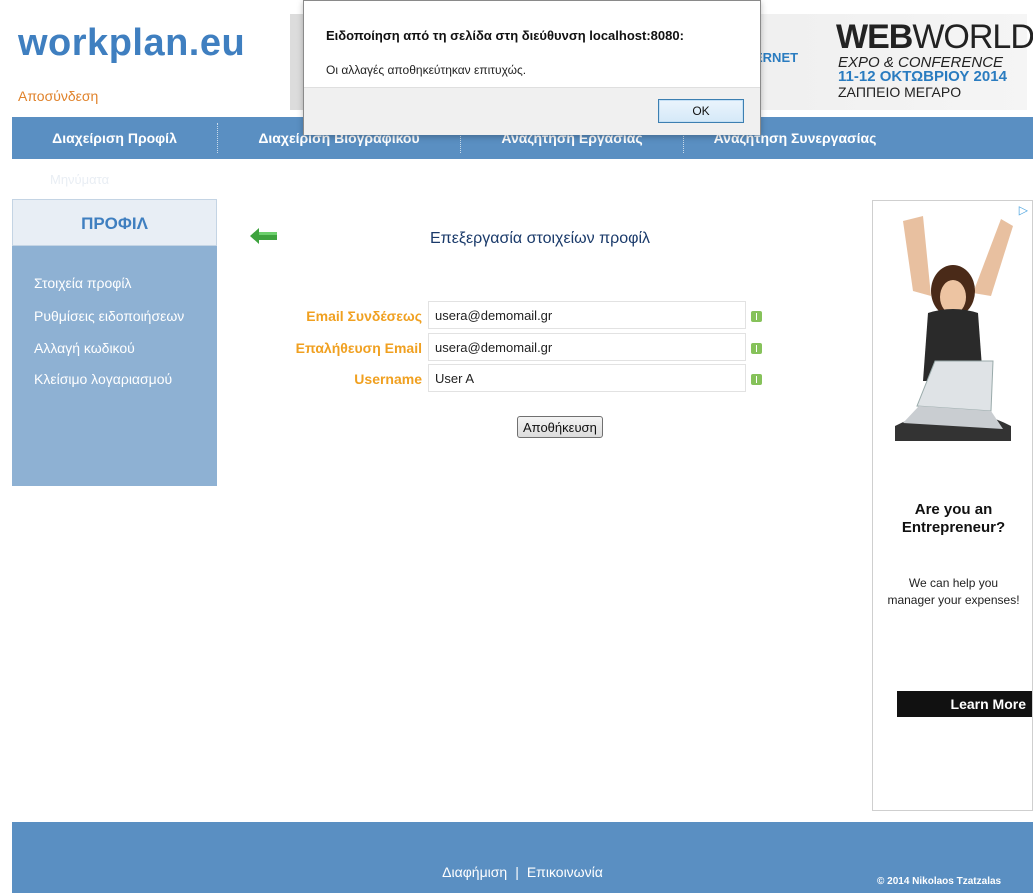  What do you see at coordinates (426, 70) in the screenshot?
I see `alert-message: Οι αλλαγές αποθηκεύτηκαν επιτυχώς.` at bounding box center [426, 70].